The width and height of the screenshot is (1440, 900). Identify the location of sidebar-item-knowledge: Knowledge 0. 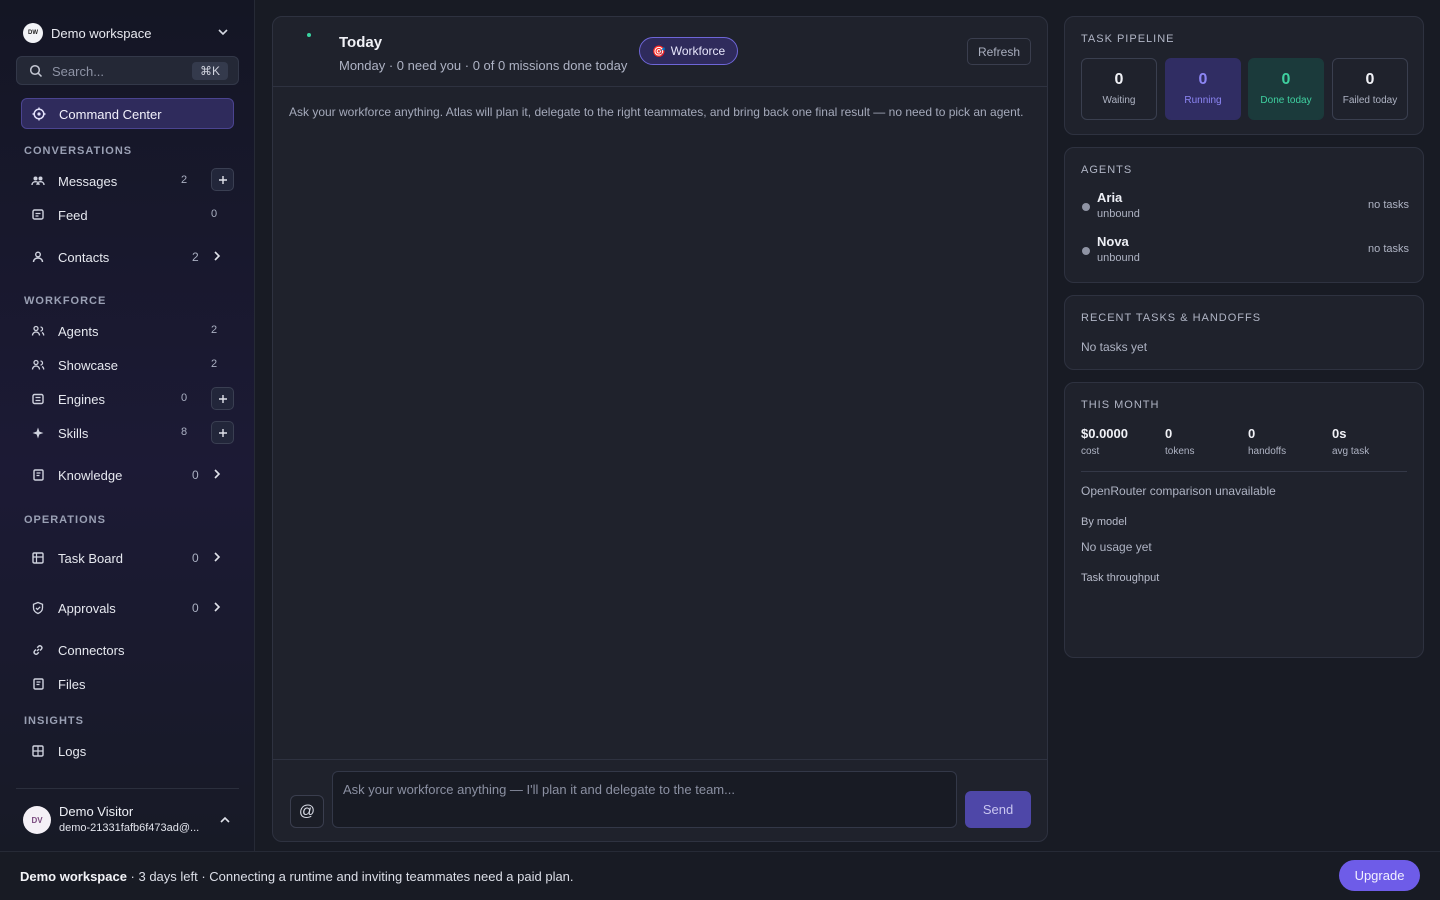
(127, 475).